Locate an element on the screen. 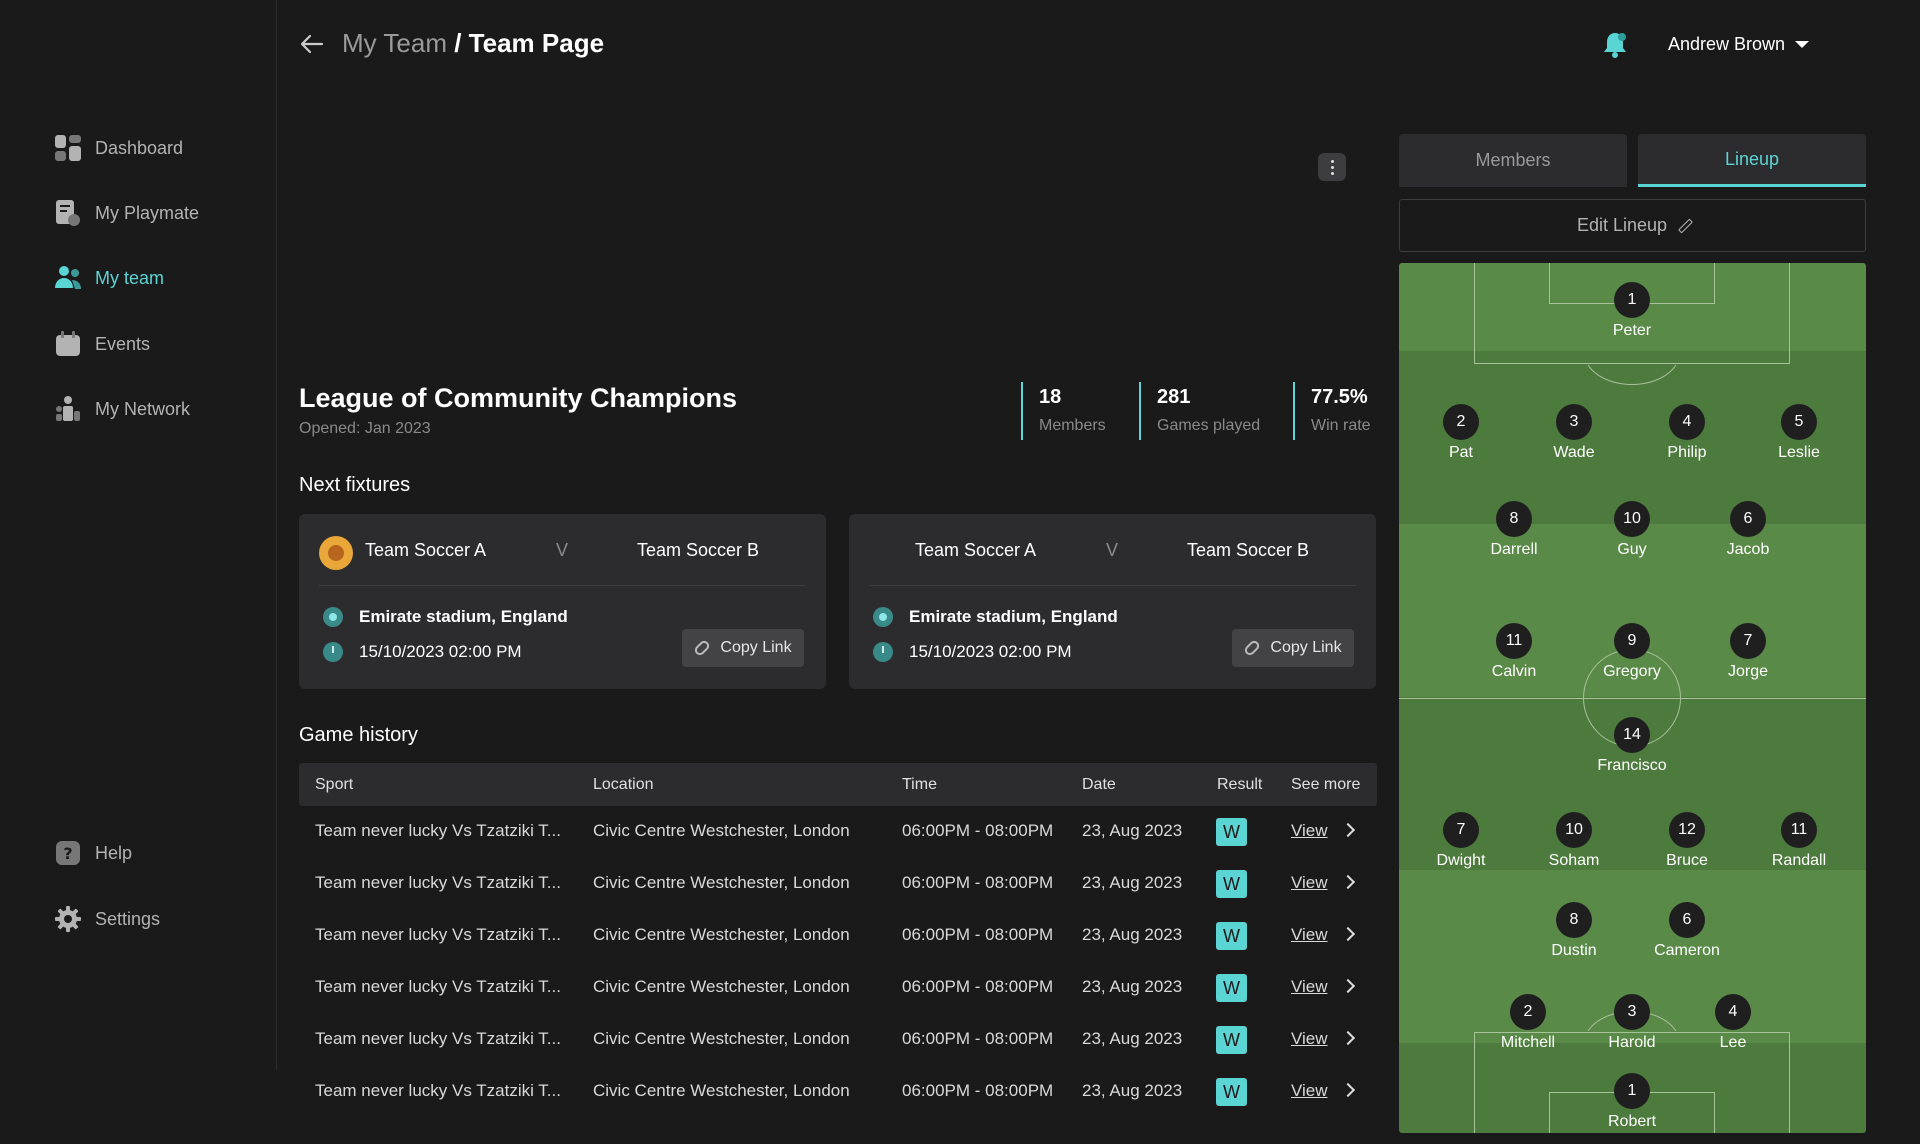 This screenshot has width=1920, height=1144. back-arrow-icon is located at coordinates (312, 44).